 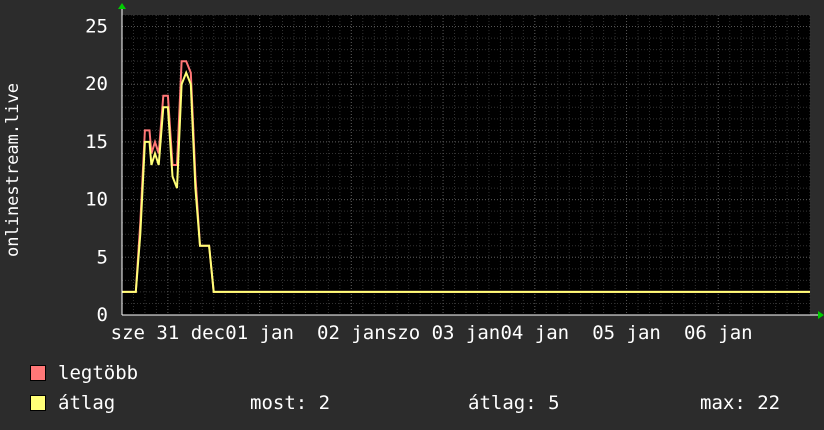 I want to click on legend: legtöbb átlag most: 2 átlag: 5 max: 22, so click(x=420, y=390).